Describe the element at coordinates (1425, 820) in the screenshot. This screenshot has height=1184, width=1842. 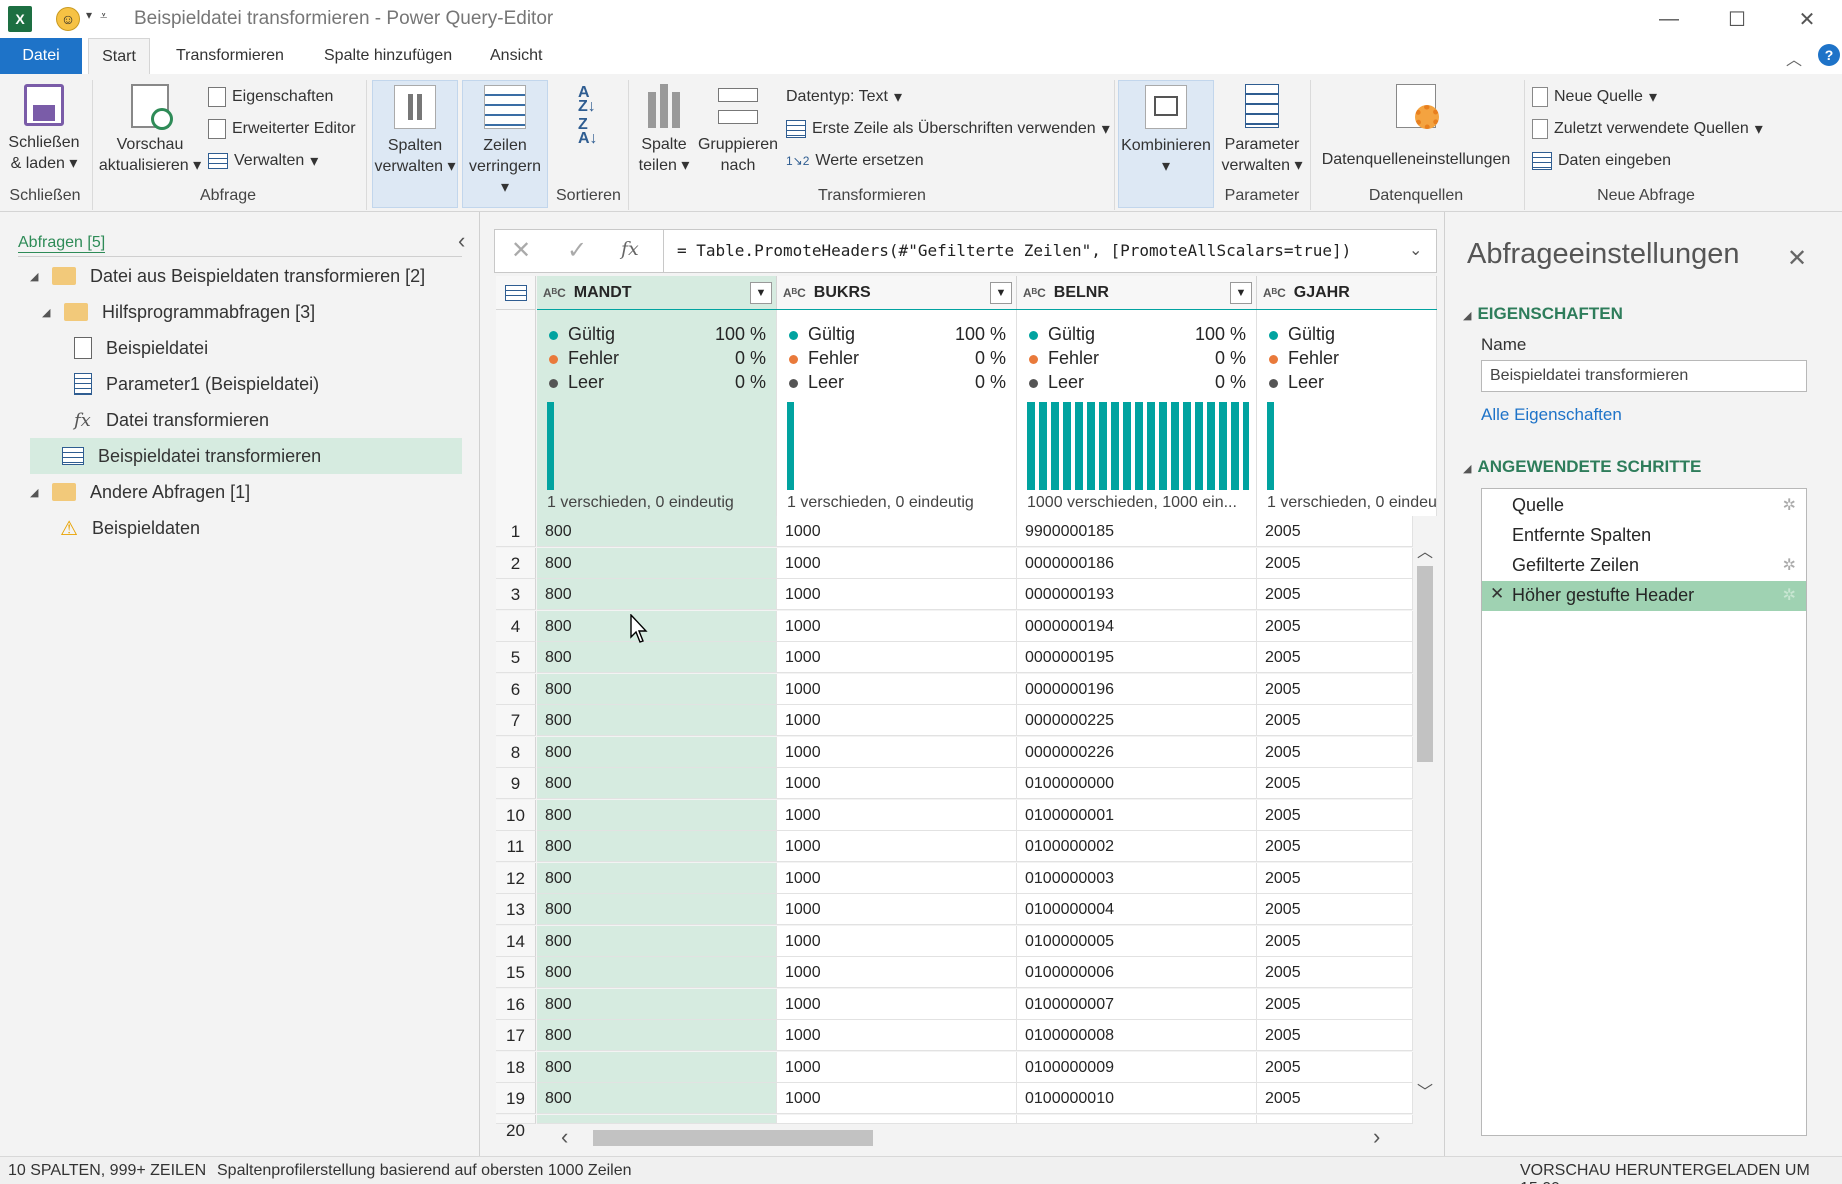
I see `vertical-scrollbar: ︿ ﹀` at that location.